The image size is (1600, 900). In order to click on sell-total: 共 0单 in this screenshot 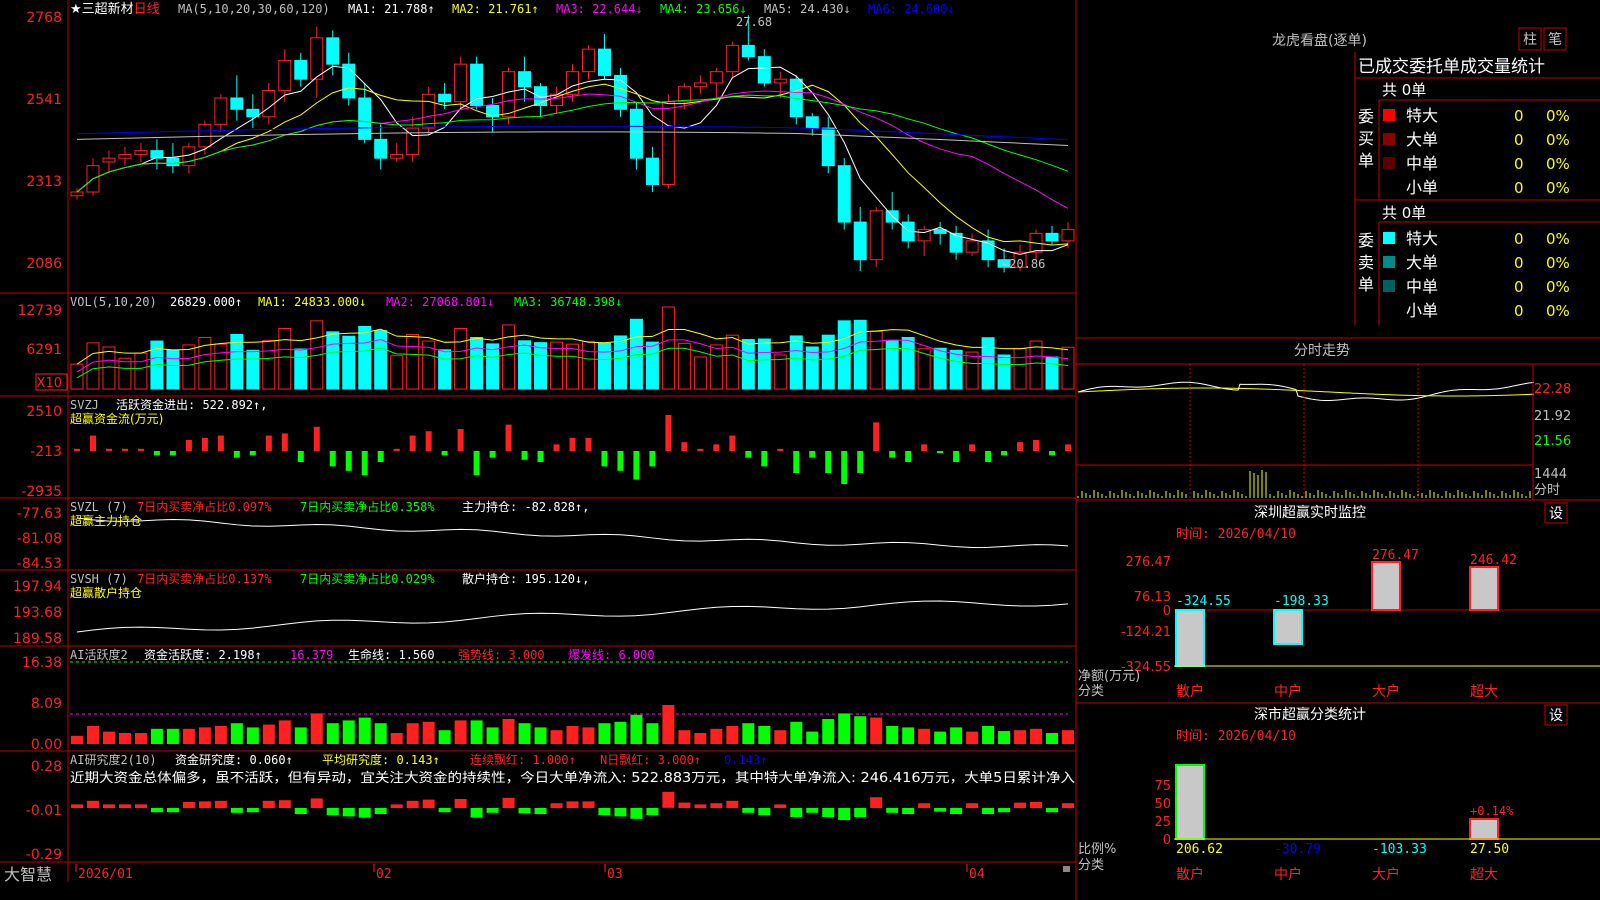, I will do `click(1404, 213)`.